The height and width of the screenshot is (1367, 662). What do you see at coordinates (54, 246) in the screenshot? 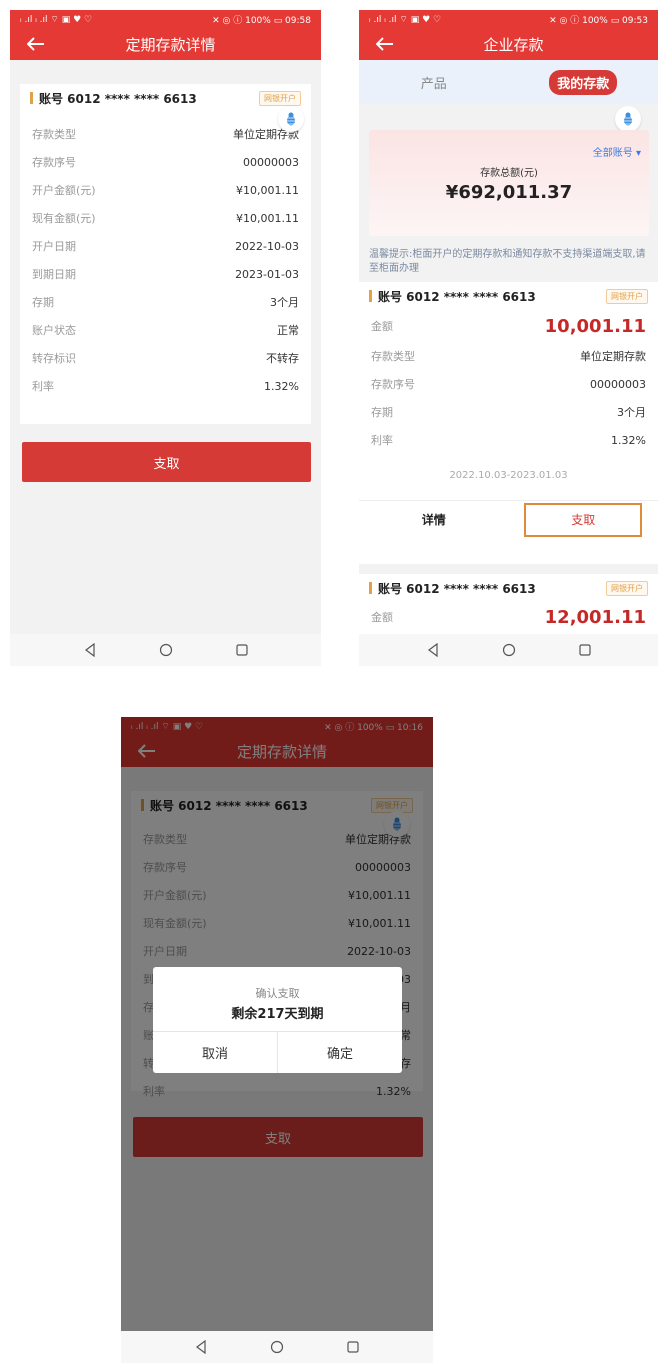
I see `row-key: 开户日期` at bounding box center [54, 246].